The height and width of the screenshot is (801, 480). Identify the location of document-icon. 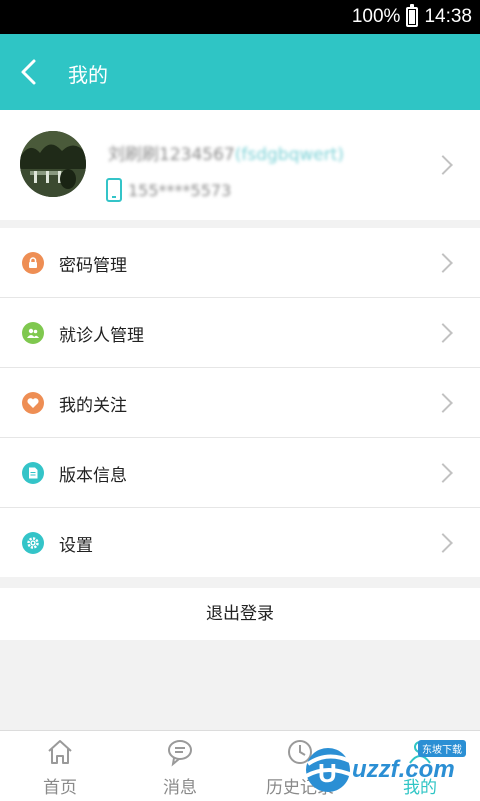
(33, 473).